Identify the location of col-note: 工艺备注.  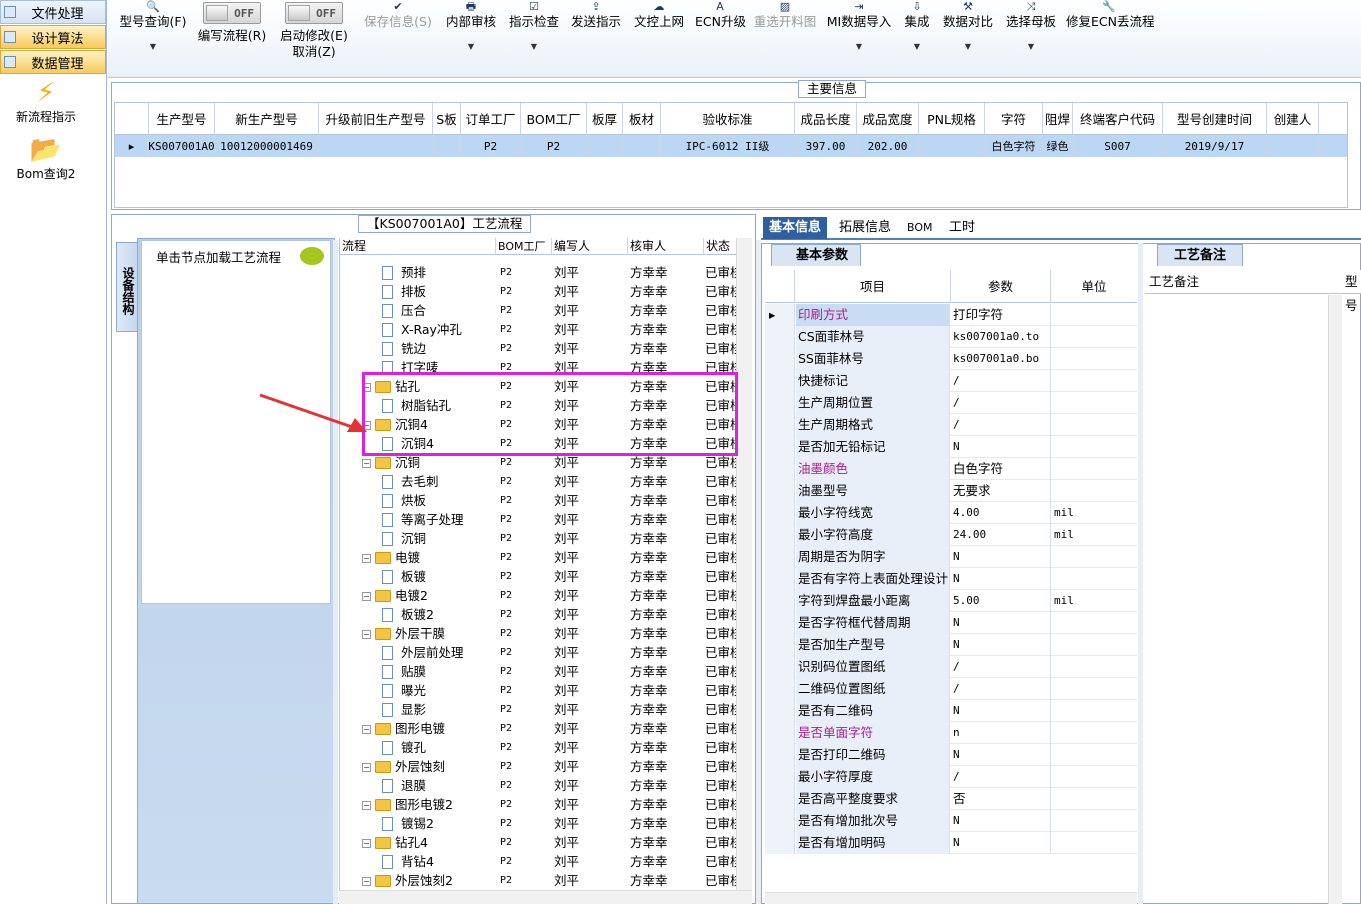
(1174, 282).